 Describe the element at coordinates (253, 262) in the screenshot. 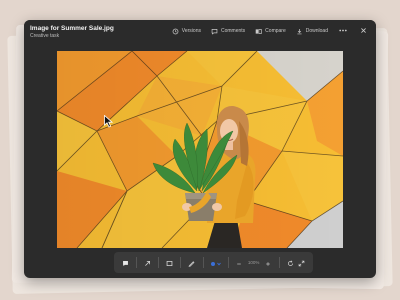

I see `zoom-level: 100%` at that location.